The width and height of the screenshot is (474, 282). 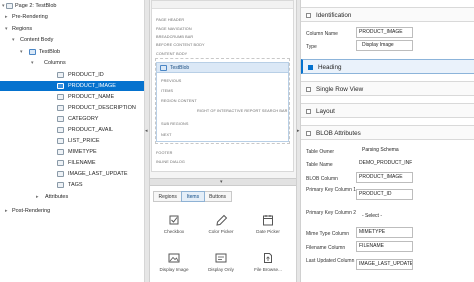 I want to click on gallery-item-display-image: Display Image, so click(x=174, y=262).